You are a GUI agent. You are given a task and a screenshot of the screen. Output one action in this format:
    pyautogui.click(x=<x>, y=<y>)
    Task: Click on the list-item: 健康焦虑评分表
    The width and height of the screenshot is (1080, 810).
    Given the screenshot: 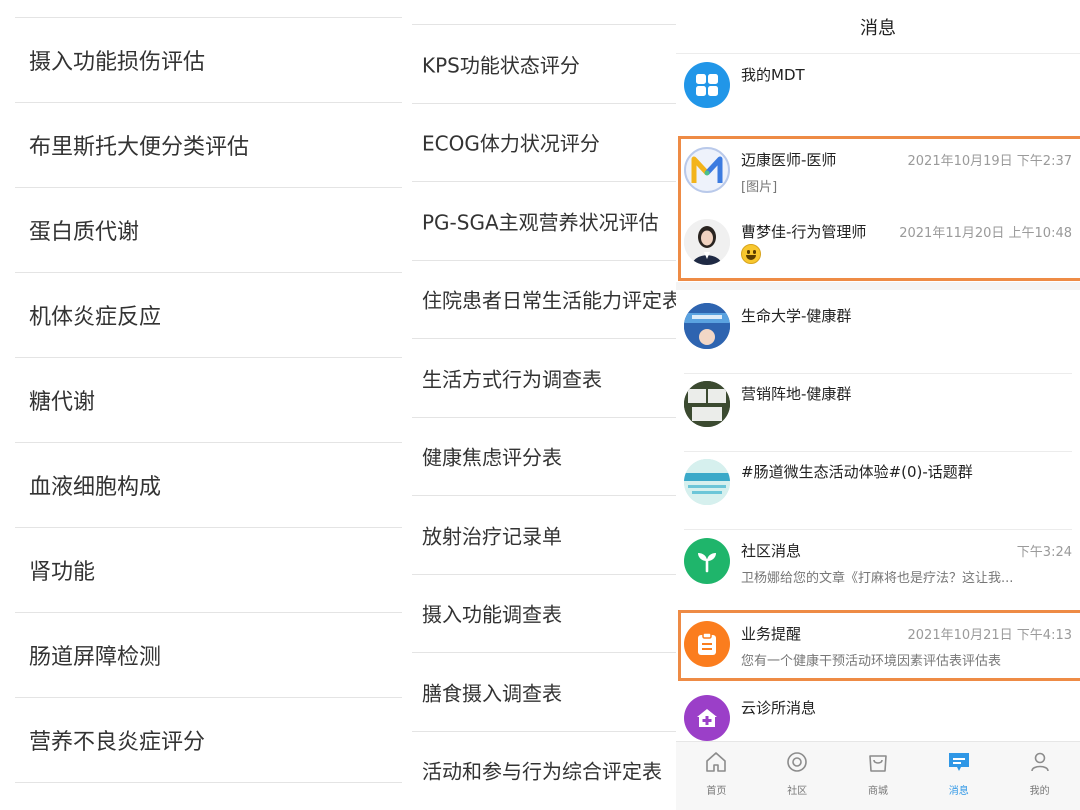 What is the action you would take?
    pyautogui.click(x=544, y=456)
    